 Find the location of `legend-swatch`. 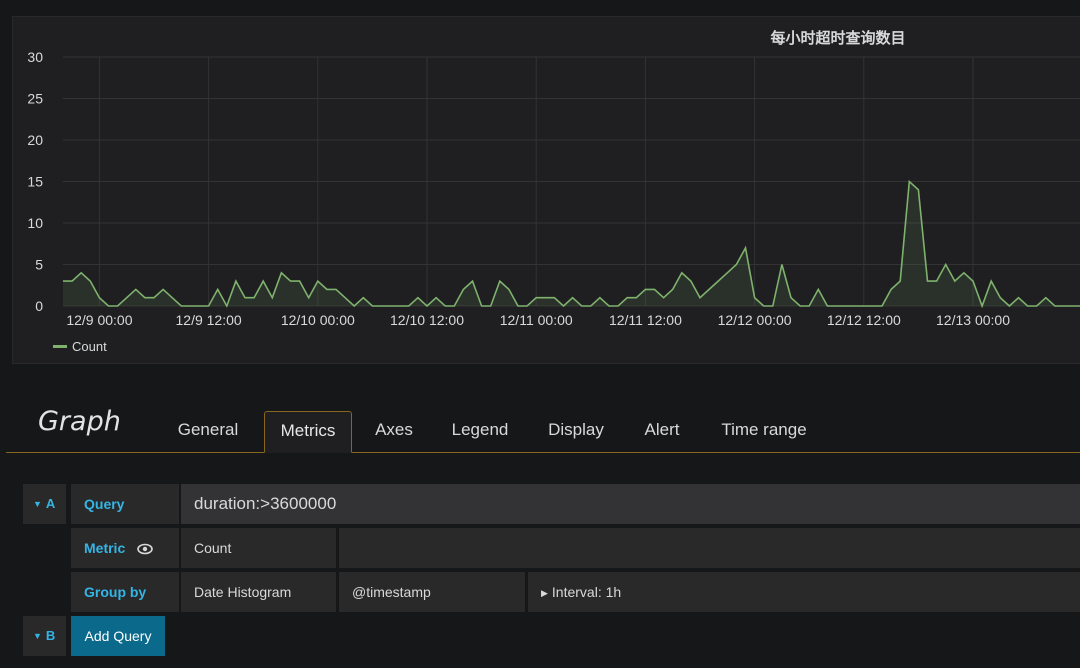

legend-swatch is located at coordinates (60, 346).